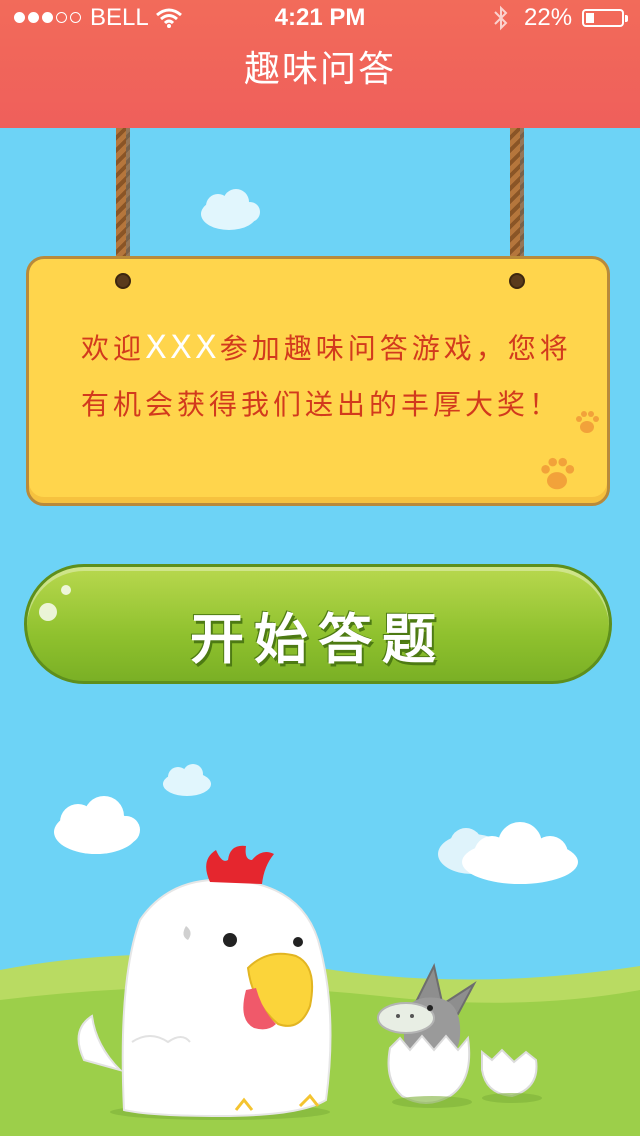 Image resolution: width=640 pixels, height=1136 pixels. Describe the element at coordinates (320, 18) in the screenshot. I see `status-bar: BELL 4:21 PM 22%` at that location.